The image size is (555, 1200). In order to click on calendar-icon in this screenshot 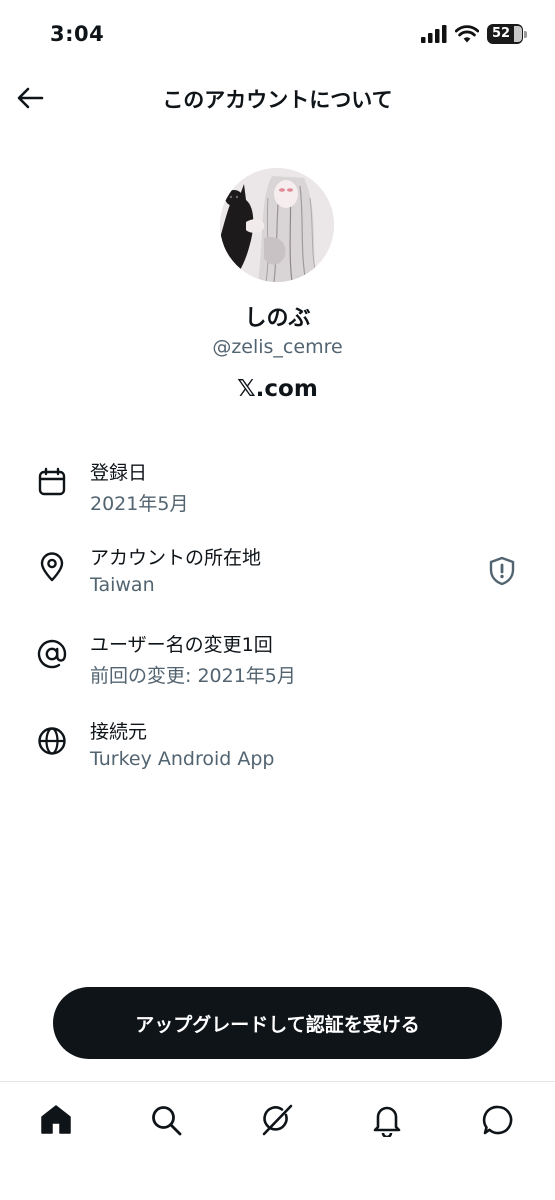, I will do `click(52, 481)`.